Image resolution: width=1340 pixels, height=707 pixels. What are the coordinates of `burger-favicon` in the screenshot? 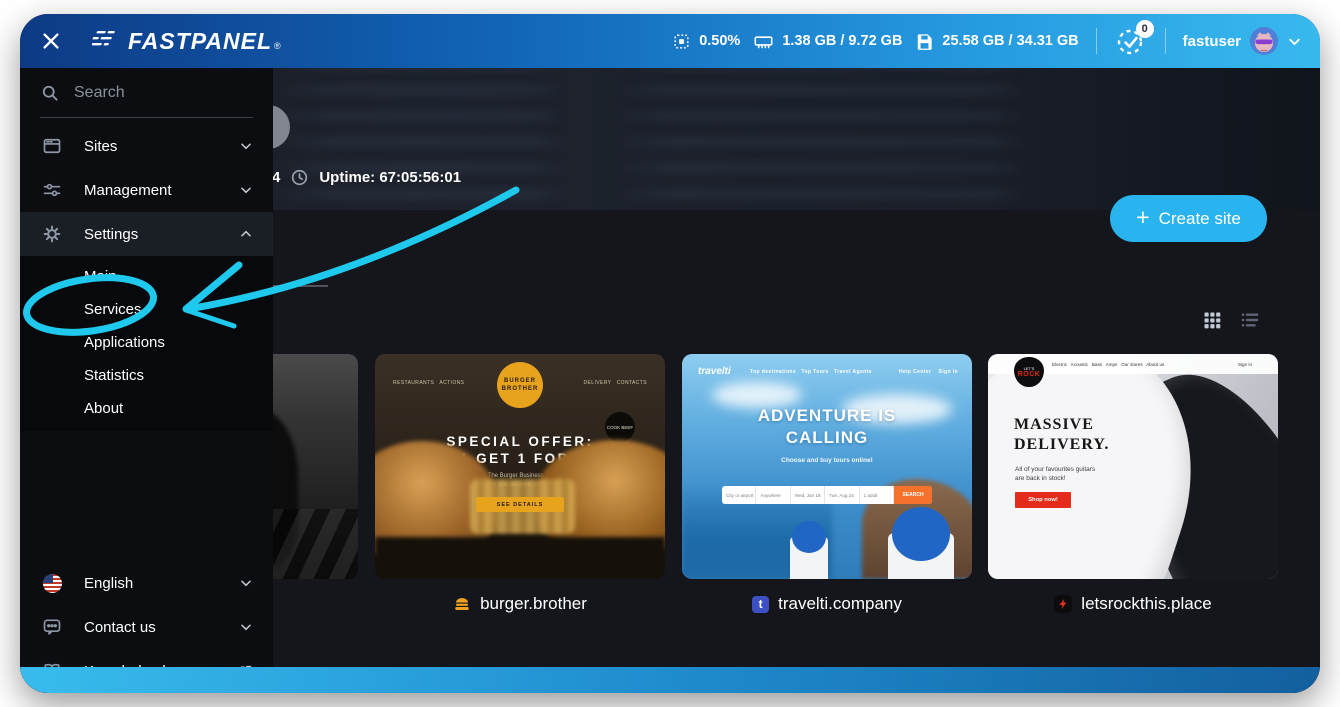 It's located at (462, 604).